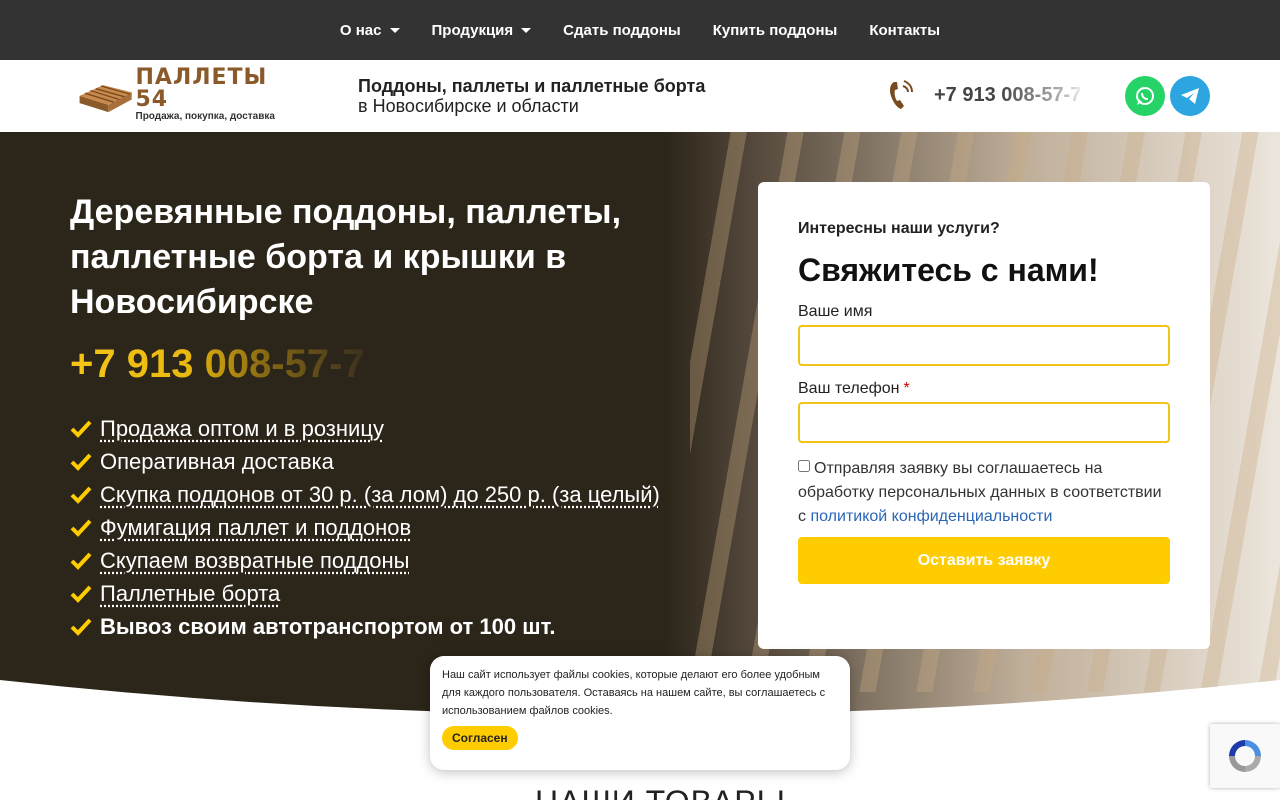 The image size is (1280, 800). I want to click on tagline-line-2: в Новосибирске и области, so click(468, 106).